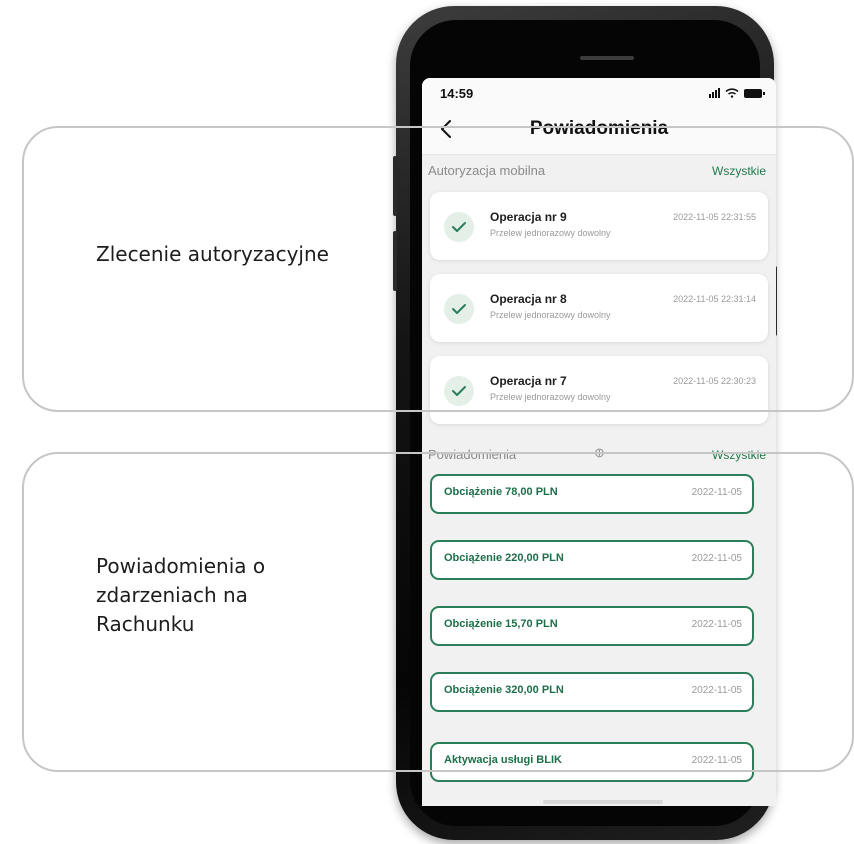 The width and height of the screenshot is (854, 844). What do you see at coordinates (754, 93) in the screenshot?
I see `battery-icon` at bounding box center [754, 93].